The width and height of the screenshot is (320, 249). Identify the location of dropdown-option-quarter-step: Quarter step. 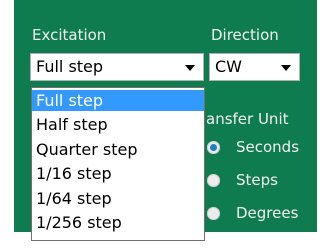
(118, 149).